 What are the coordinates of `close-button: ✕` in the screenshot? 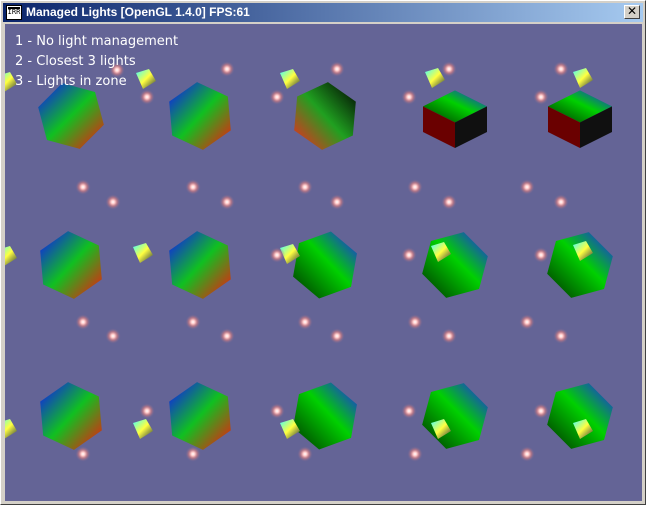 It's located at (632, 12).